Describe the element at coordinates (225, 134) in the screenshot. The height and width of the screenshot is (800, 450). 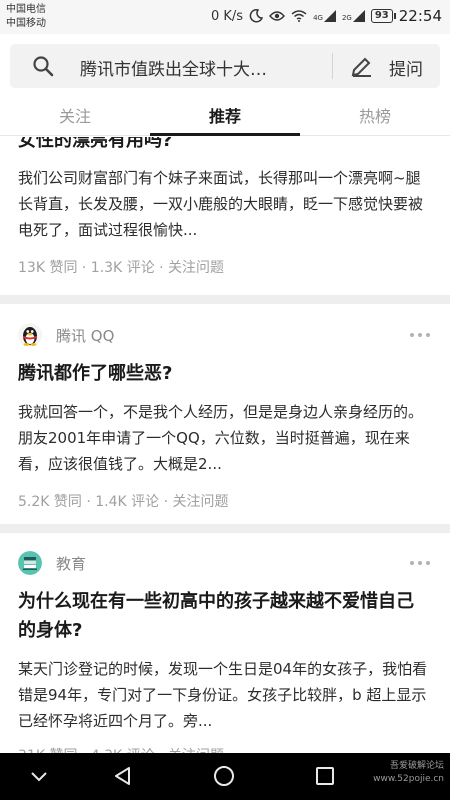
I see `active-tab-indicator` at that location.